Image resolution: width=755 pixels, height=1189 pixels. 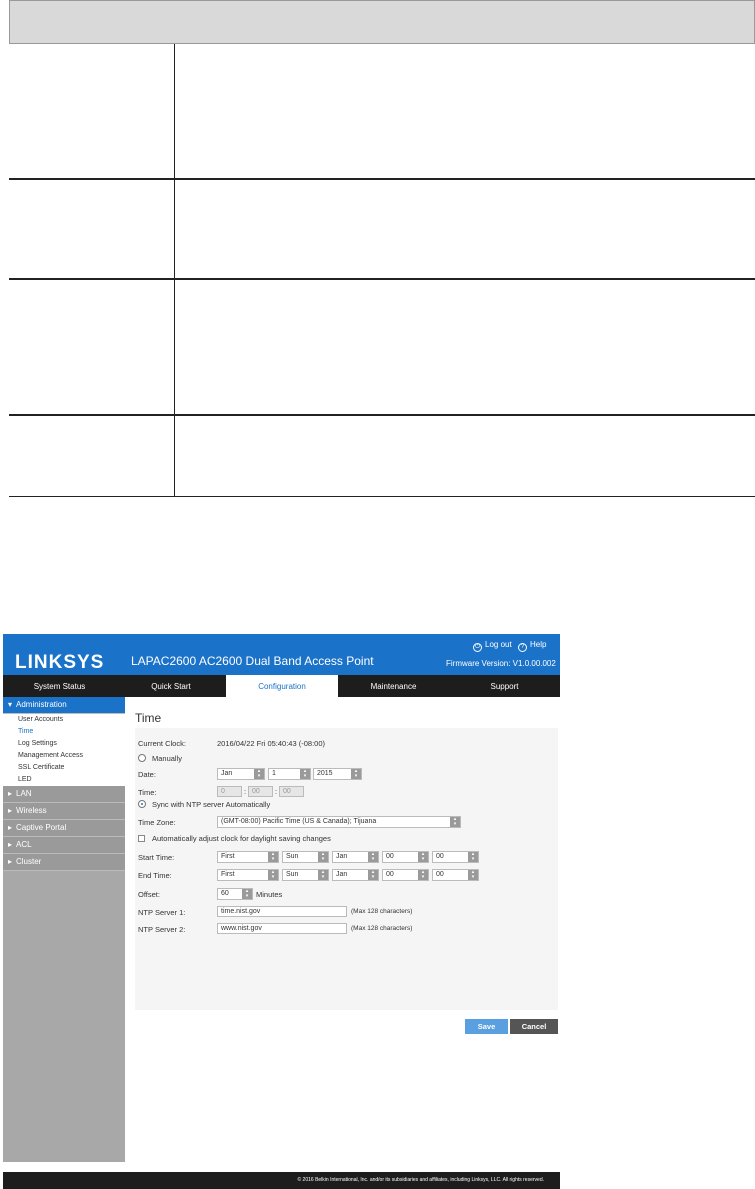 What do you see at coordinates (171, 686) in the screenshot?
I see `tab-quick-start: Quick Start` at bounding box center [171, 686].